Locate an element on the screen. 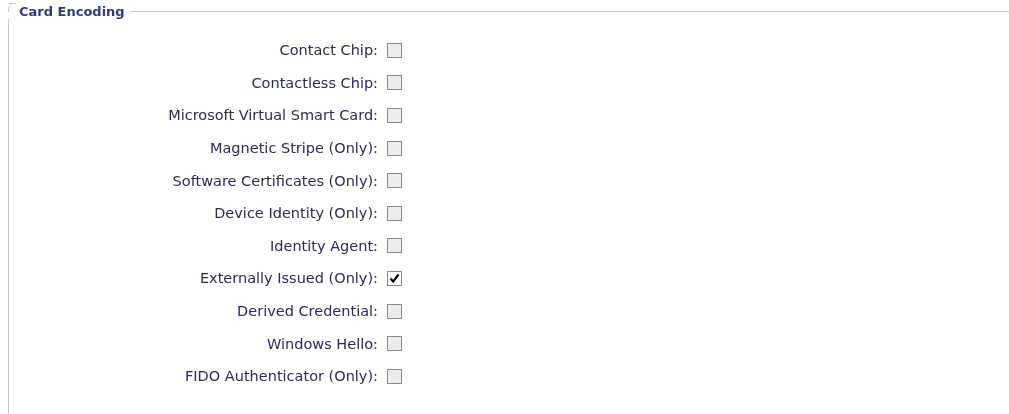  option-label: Externally Issued (Only): is located at coordinates (288, 278).